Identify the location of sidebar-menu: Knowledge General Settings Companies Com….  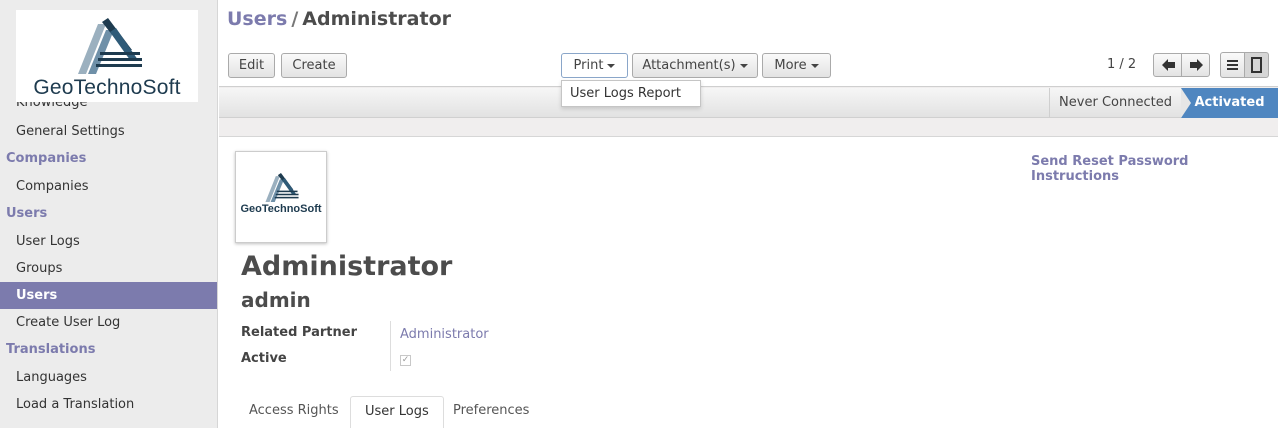
(108, 256).